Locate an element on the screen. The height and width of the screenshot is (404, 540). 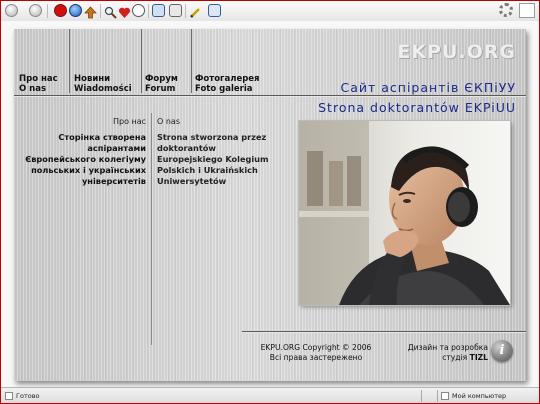
search-icon is located at coordinates (110, 11).